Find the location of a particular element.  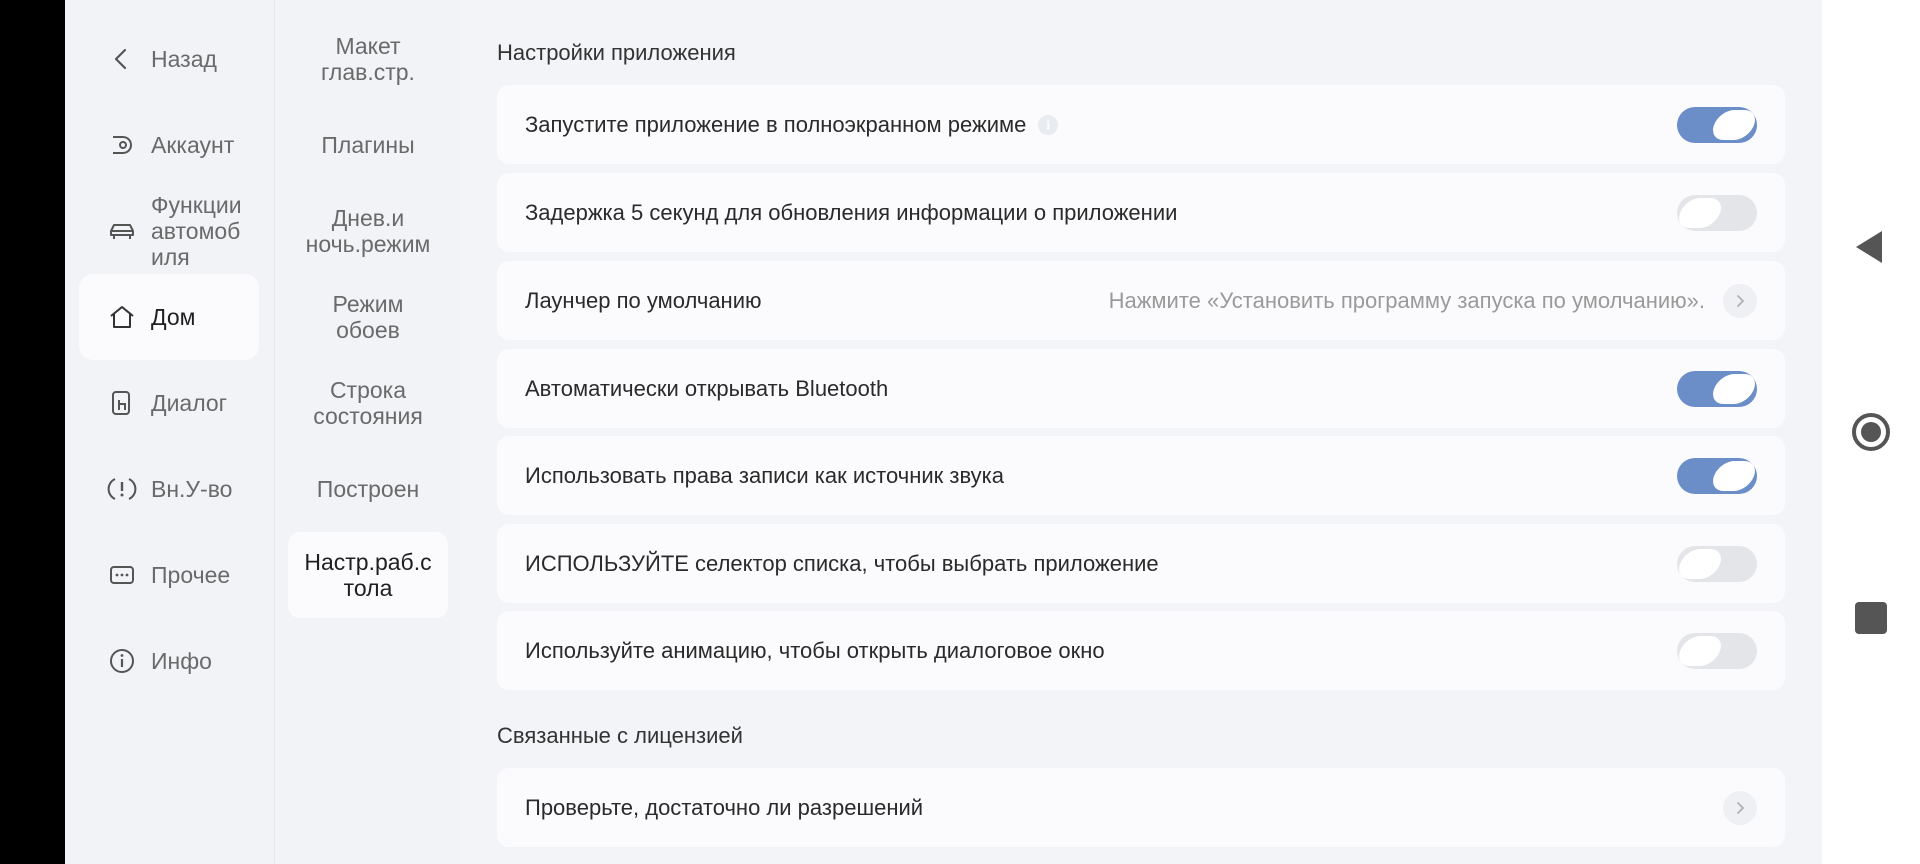

subnav-home-layout: Макет глав.стр. is located at coordinates (368, 59).